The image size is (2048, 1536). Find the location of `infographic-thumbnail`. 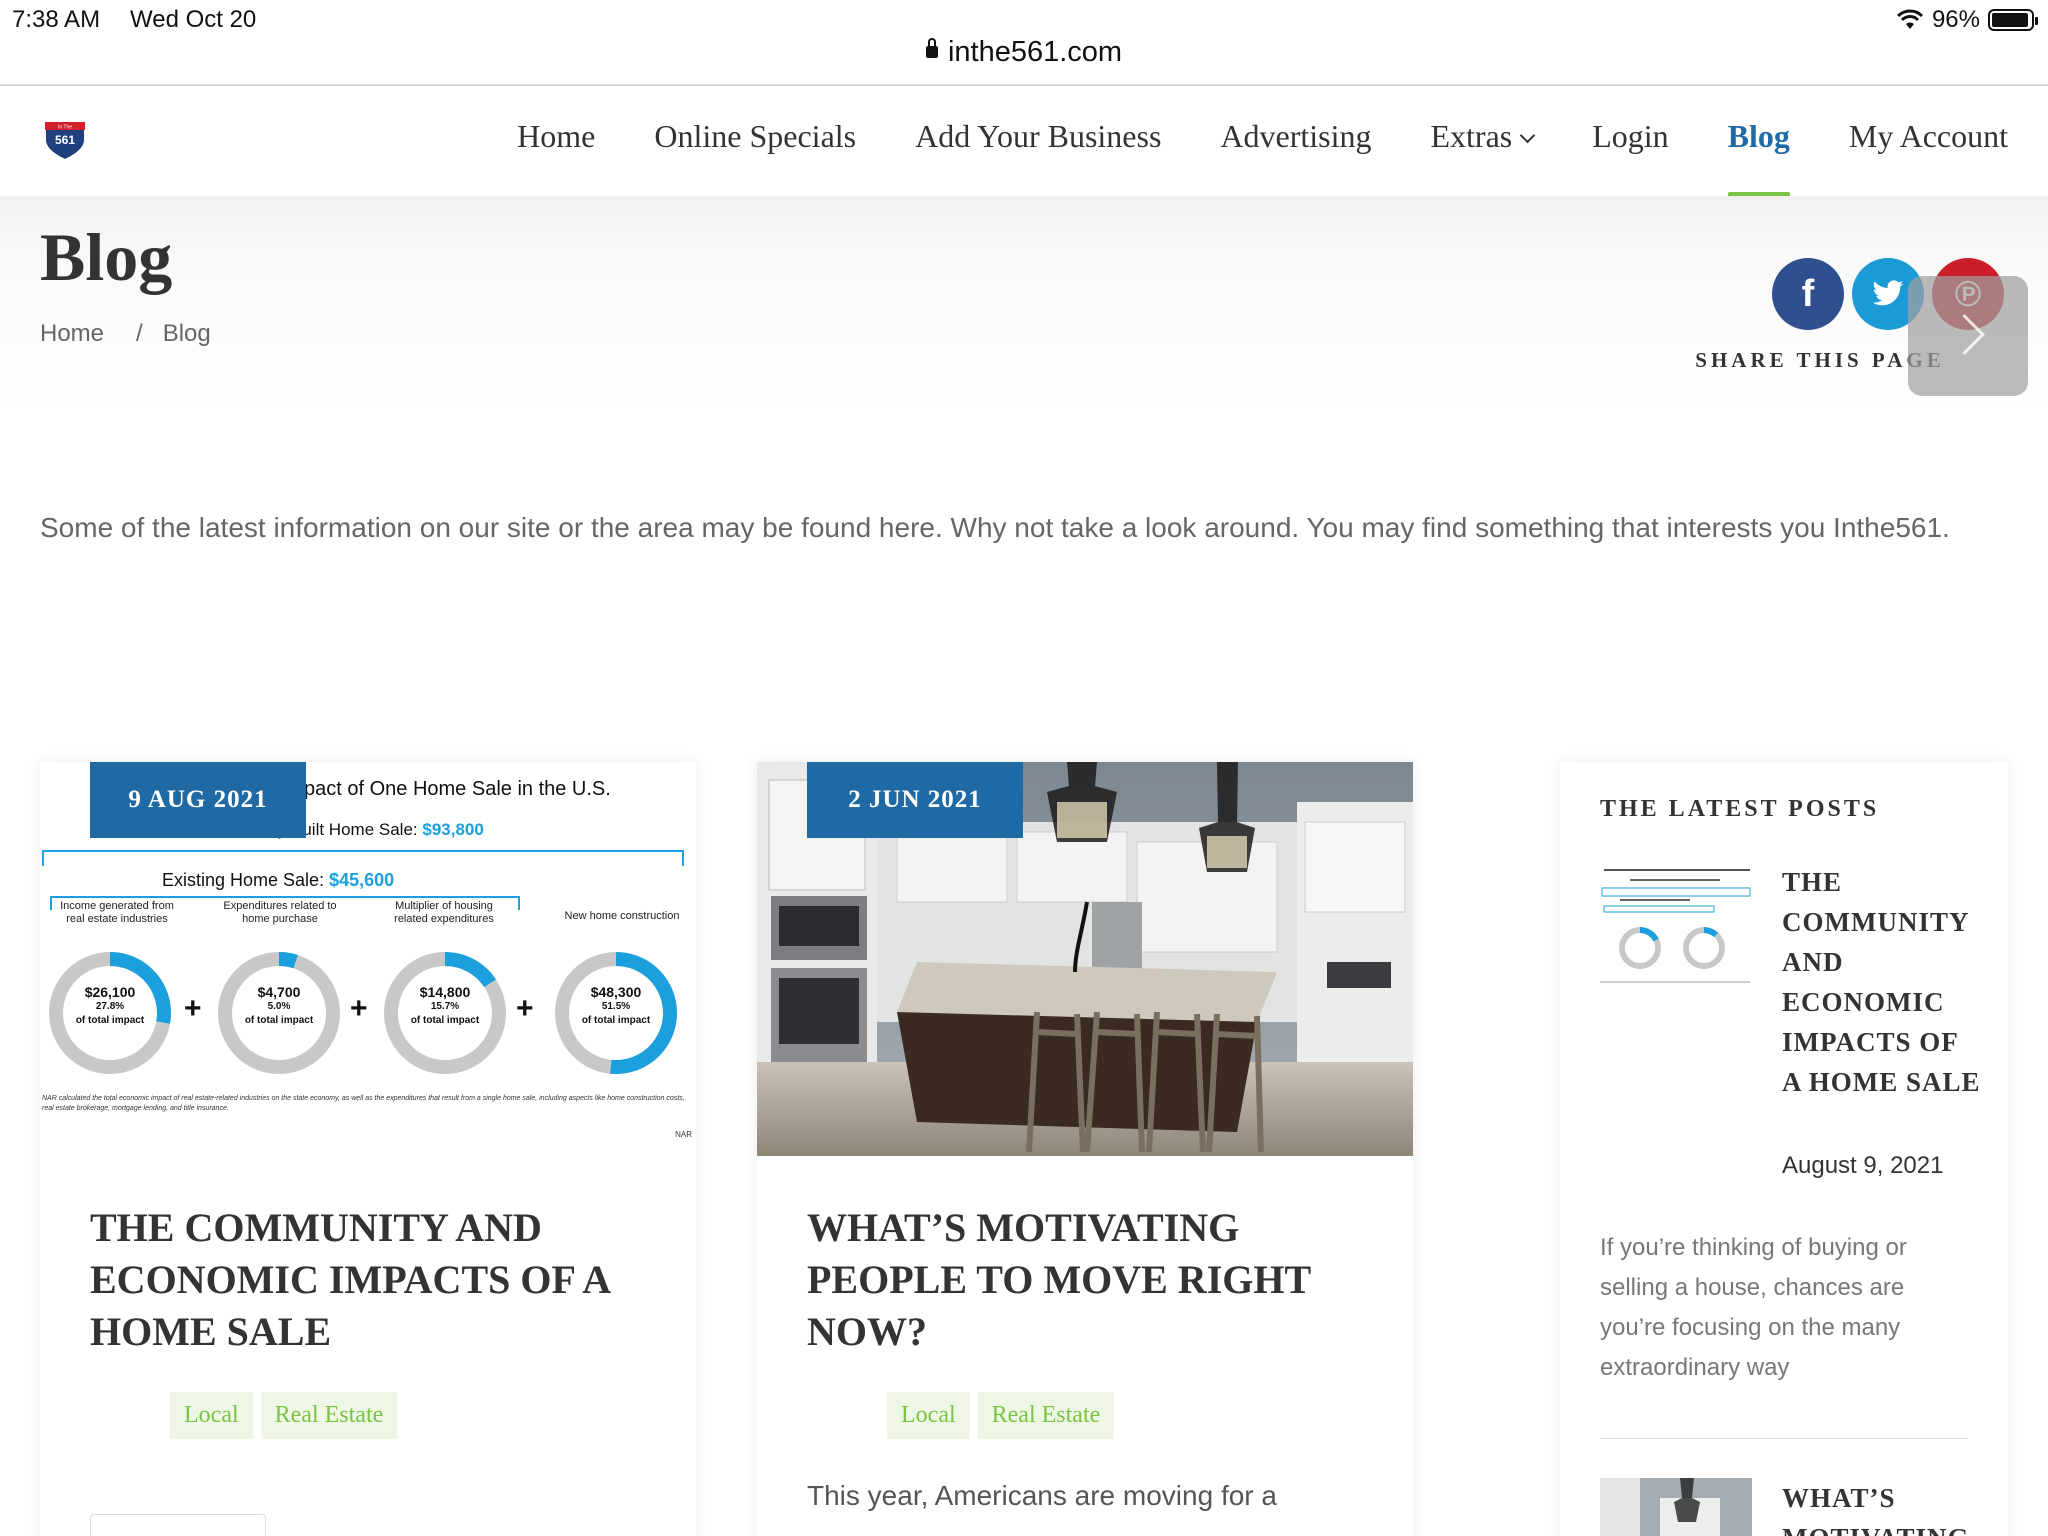

infographic-thumbnail is located at coordinates (1676, 927).